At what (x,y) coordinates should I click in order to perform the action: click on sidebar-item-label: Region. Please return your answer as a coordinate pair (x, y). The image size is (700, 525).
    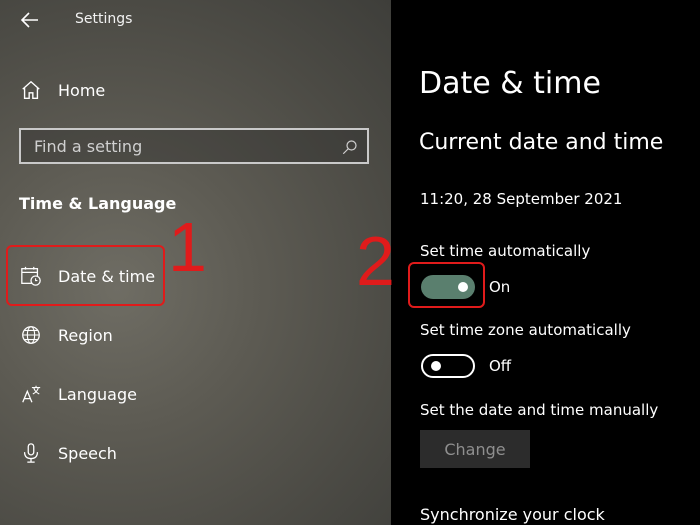
    Looking at the image, I should click on (85, 335).